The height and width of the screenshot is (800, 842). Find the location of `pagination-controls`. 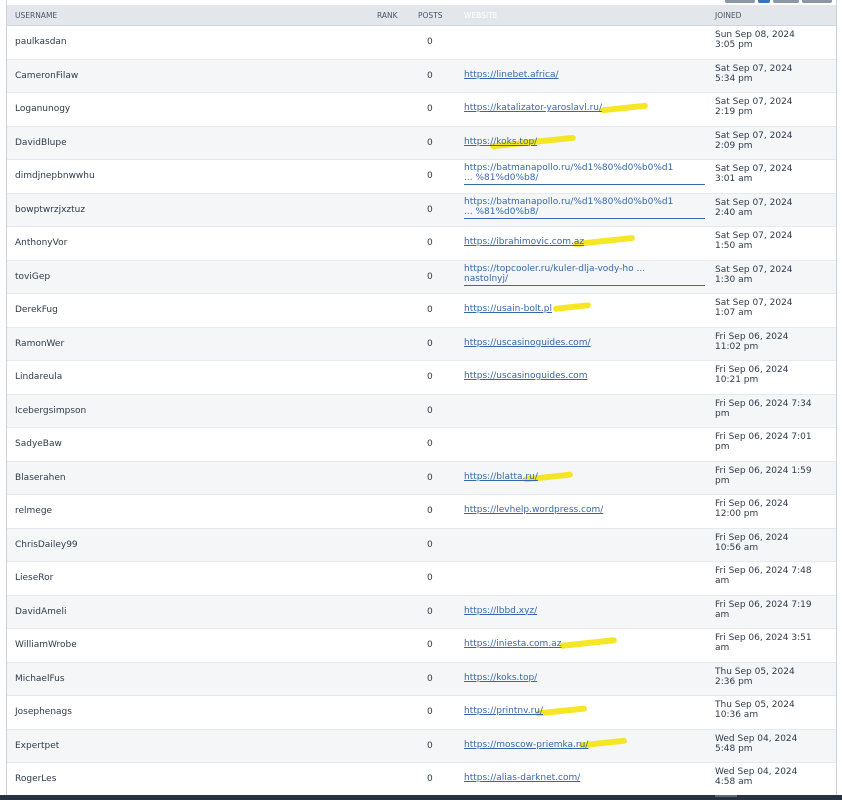

pagination-controls is located at coordinates (778, 2).